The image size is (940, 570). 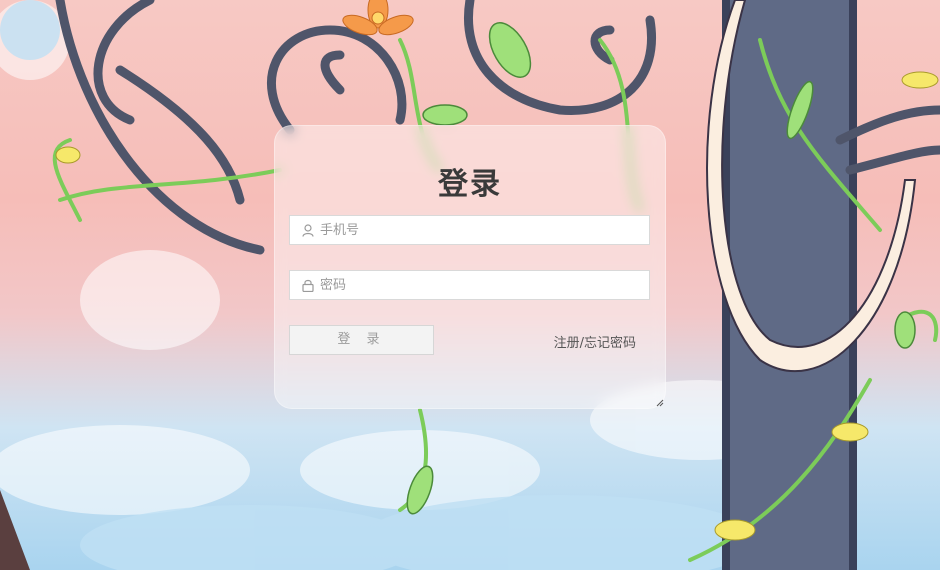 What do you see at coordinates (308, 230) in the screenshot?
I see `user-icon` at bounding box center [308, 230].